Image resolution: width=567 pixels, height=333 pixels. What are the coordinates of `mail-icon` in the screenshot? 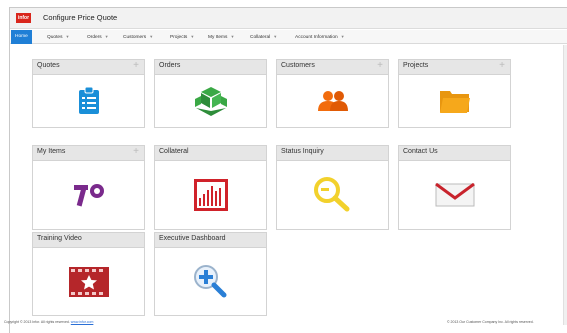 It's located at (454, 195).